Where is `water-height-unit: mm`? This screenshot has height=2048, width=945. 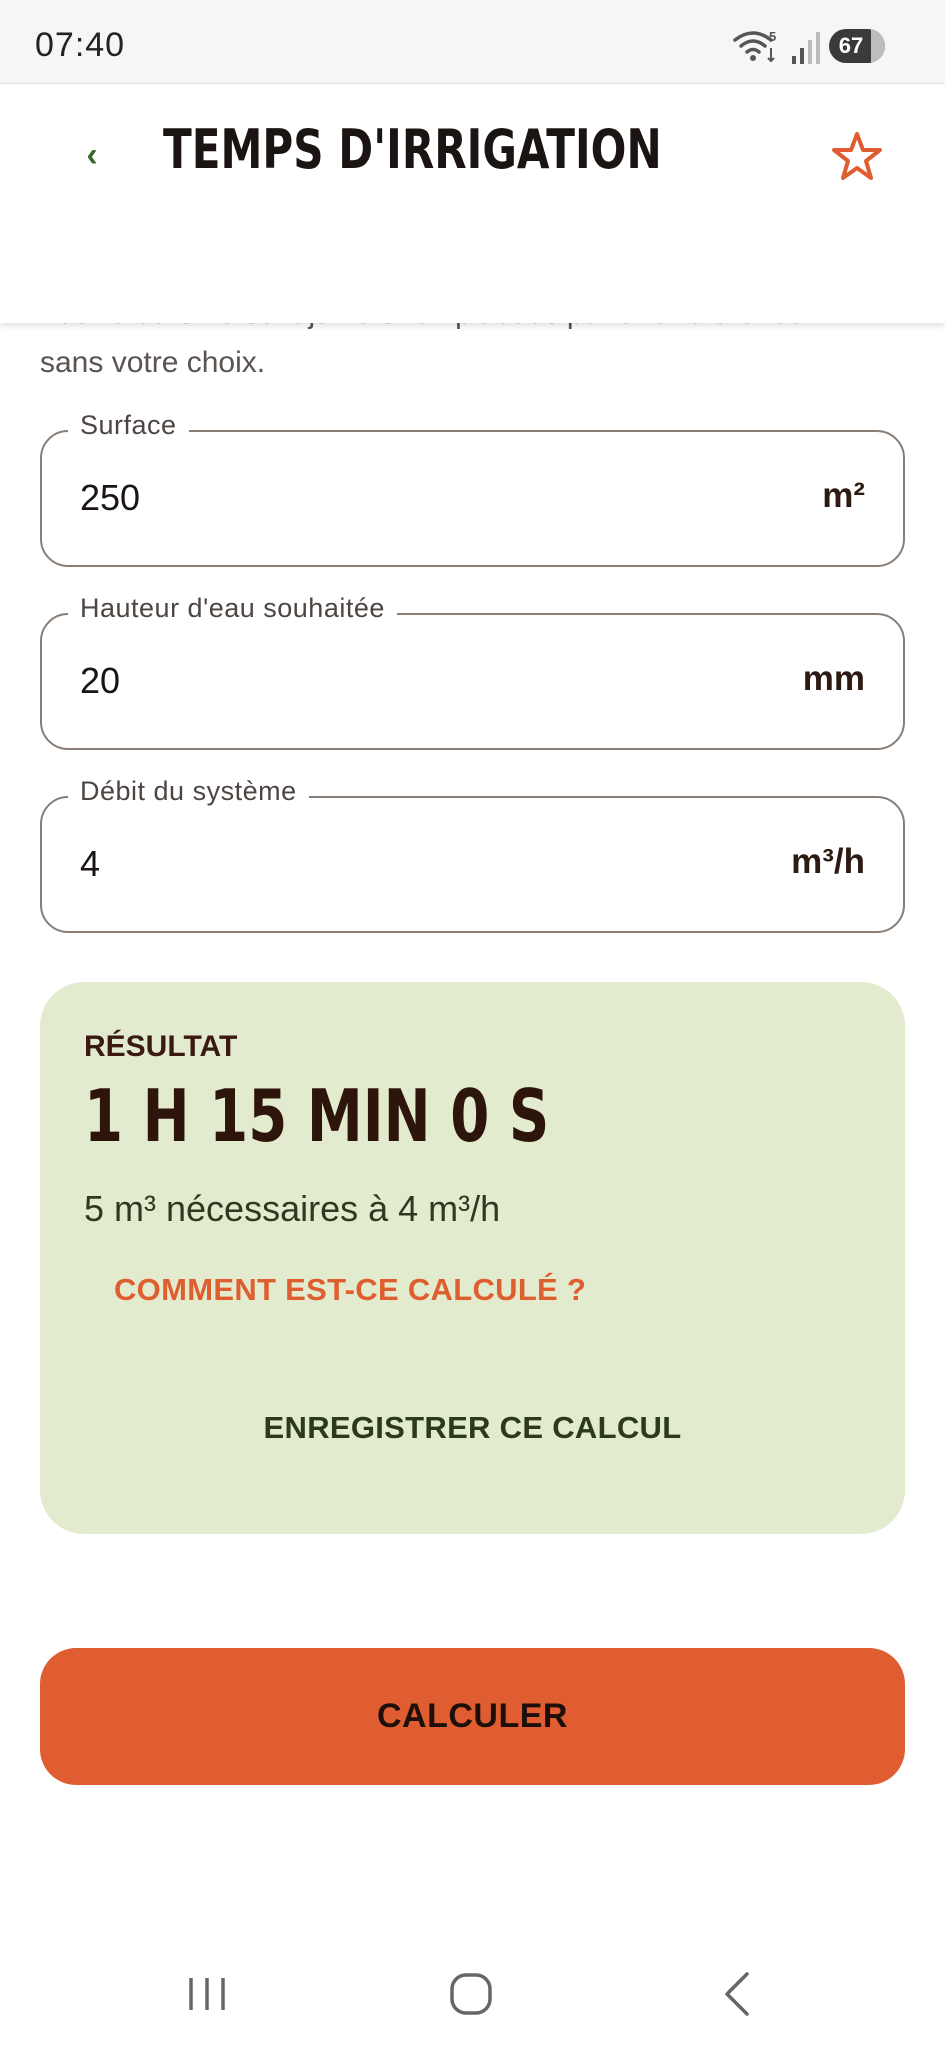
water-height-unit: mm is located at coordinates (833, 678).